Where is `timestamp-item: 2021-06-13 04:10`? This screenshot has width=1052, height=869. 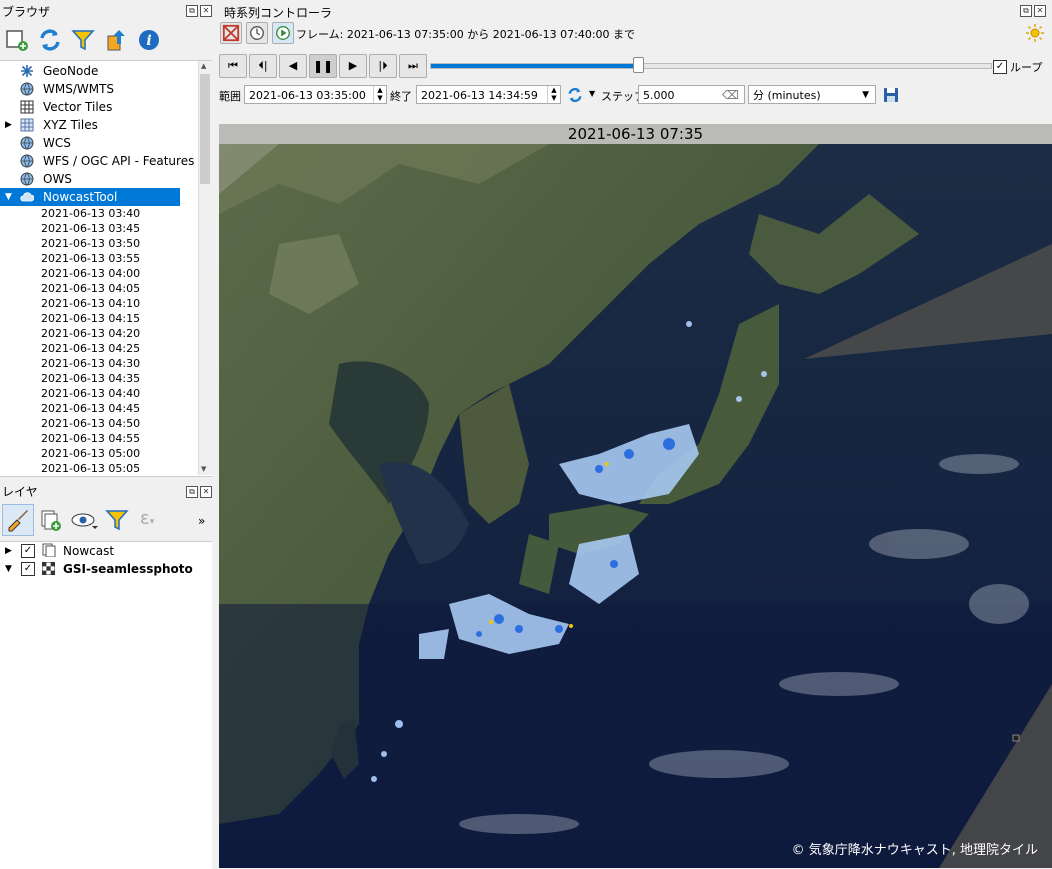
timestamp-item: 2021-06-13 04:10 is located at coordinates (90, 303).